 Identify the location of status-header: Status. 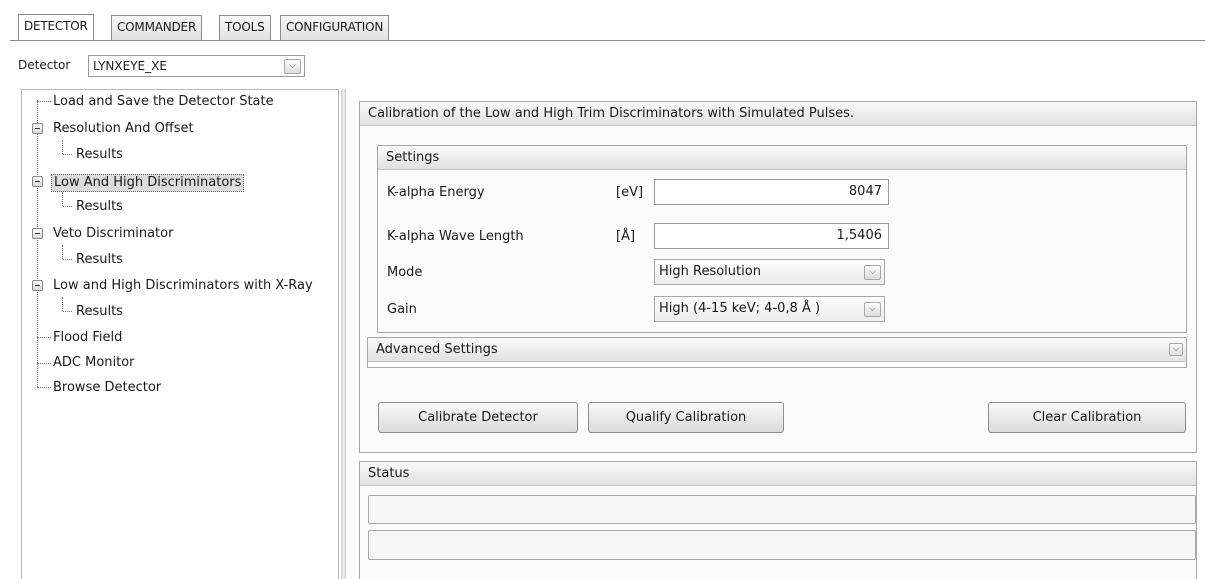
(778, 474).